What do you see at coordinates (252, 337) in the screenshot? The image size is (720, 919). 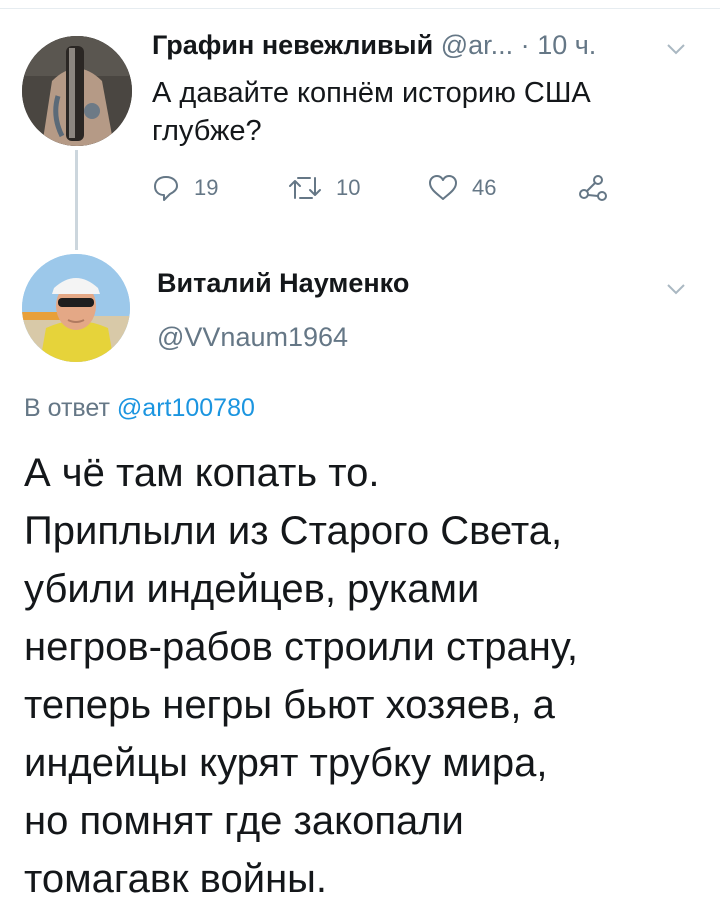 I see `author-handle: @VVnaum1964` at bounding box center [252, 337].